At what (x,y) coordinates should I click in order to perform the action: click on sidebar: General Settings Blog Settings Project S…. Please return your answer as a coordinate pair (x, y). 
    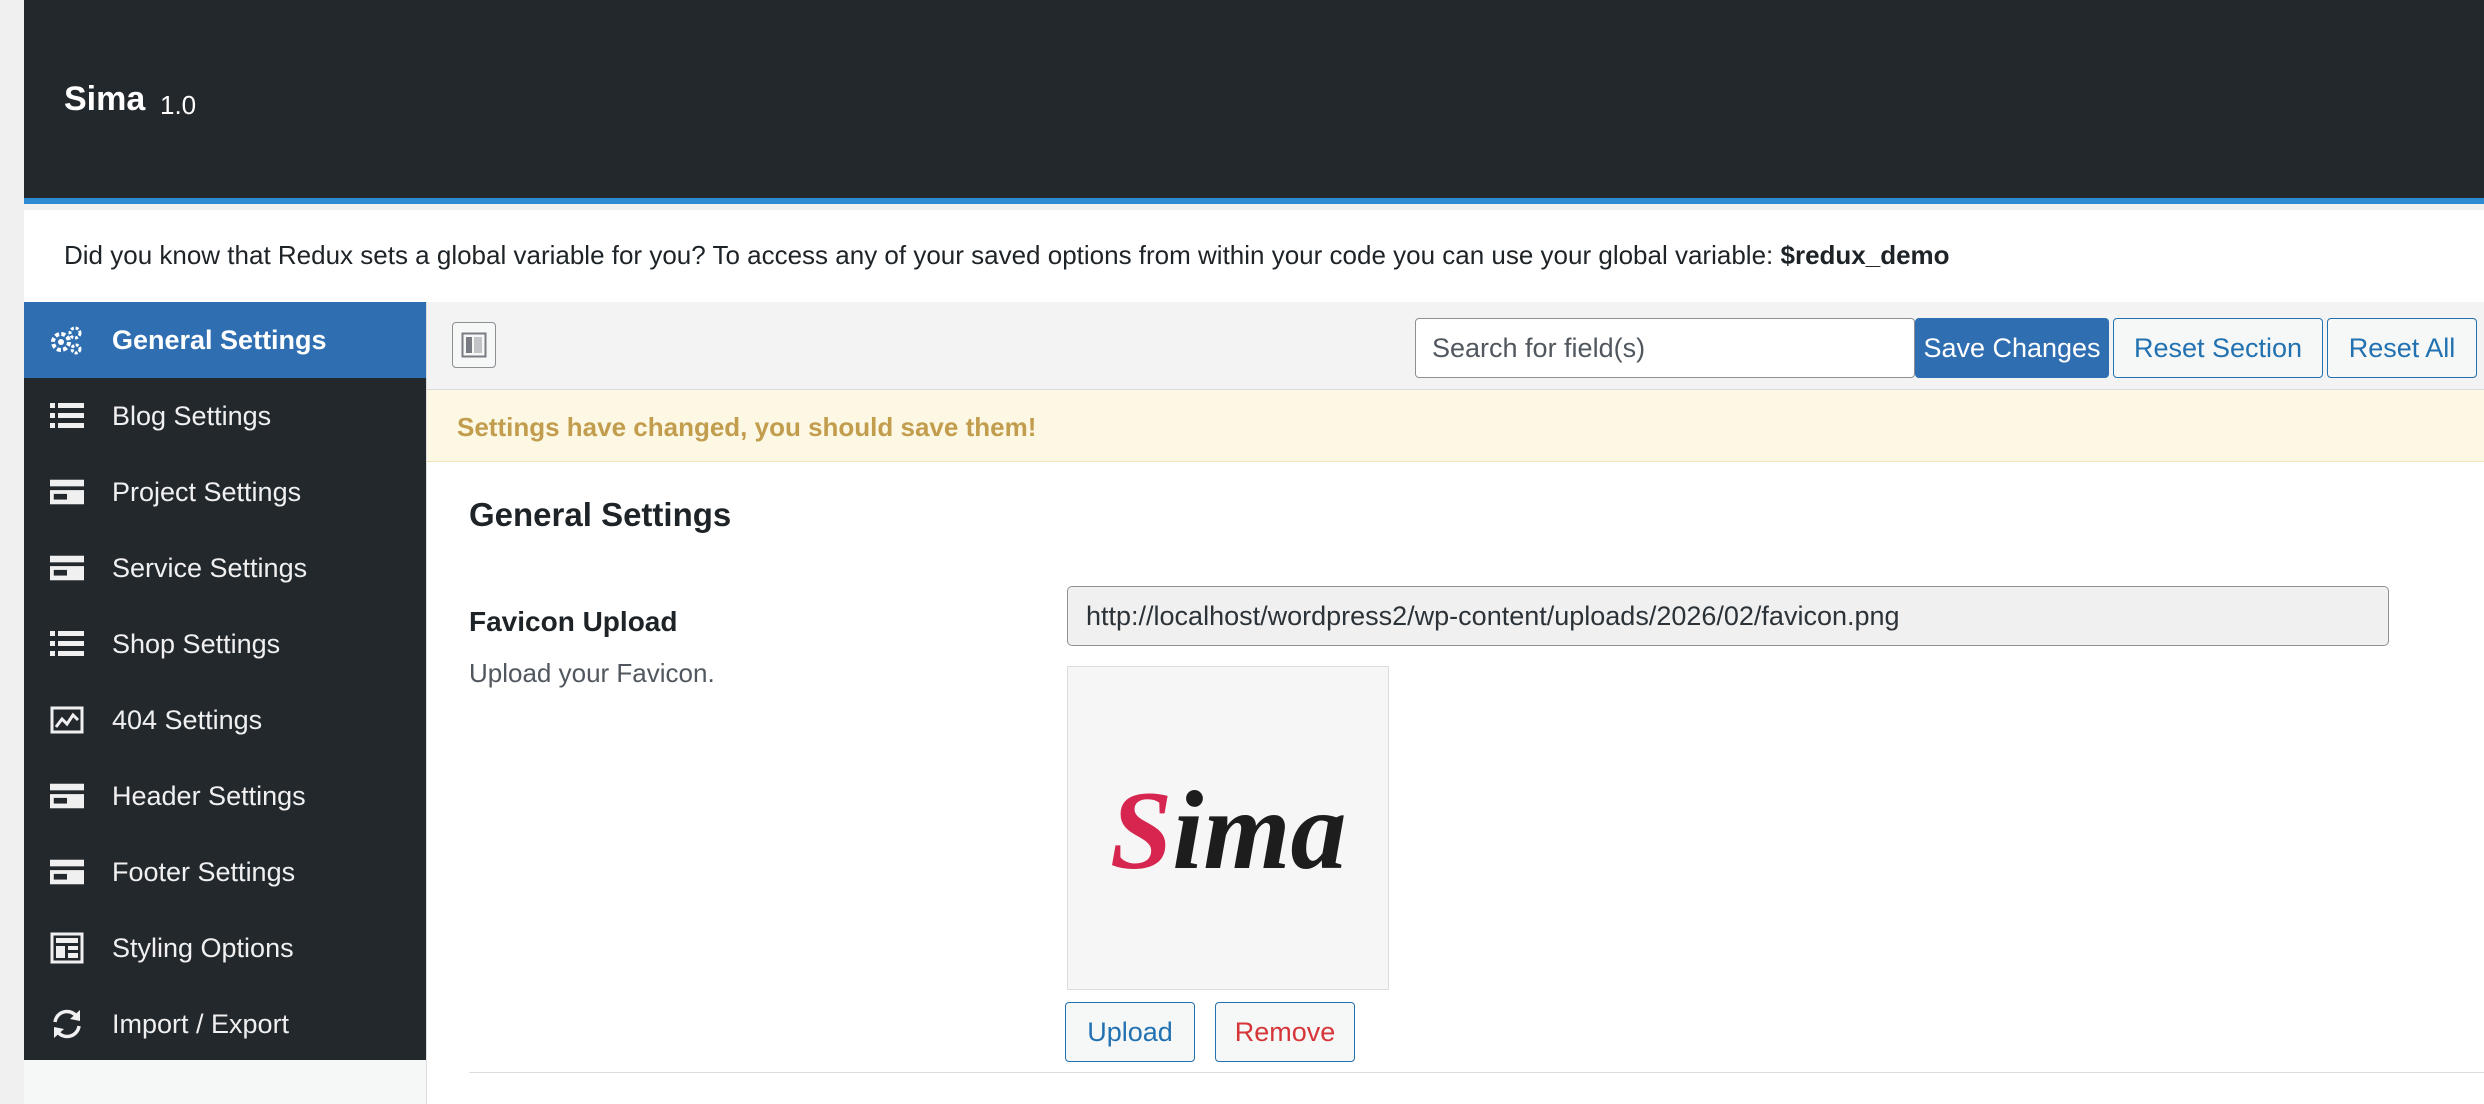
    Looking at the image, I should click on (225, 681).